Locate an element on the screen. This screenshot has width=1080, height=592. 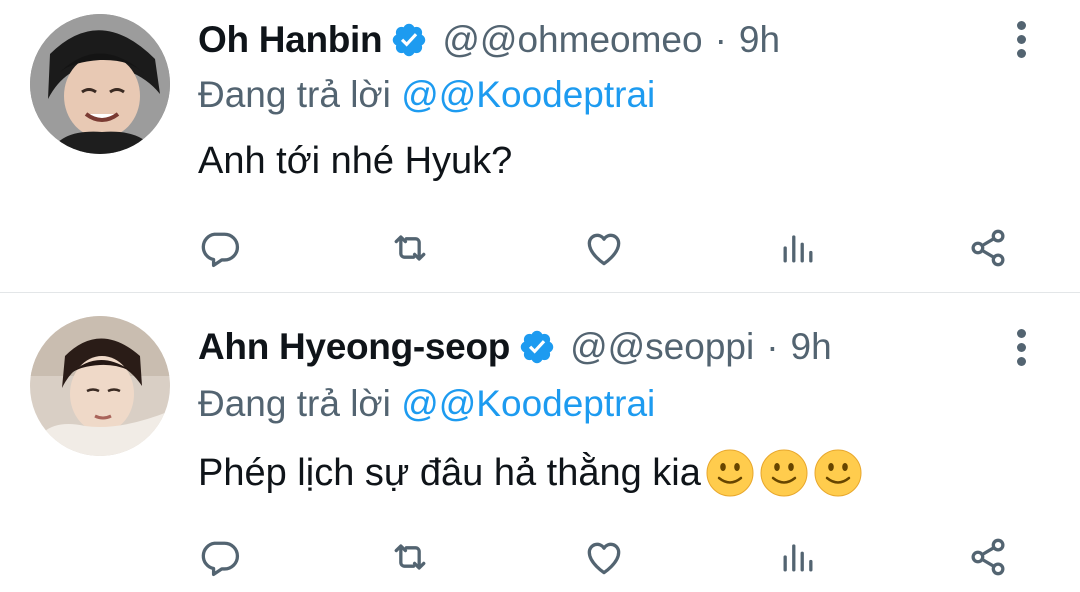
author-handle: @@ohmeomeo is located at coordinates (572, 40).